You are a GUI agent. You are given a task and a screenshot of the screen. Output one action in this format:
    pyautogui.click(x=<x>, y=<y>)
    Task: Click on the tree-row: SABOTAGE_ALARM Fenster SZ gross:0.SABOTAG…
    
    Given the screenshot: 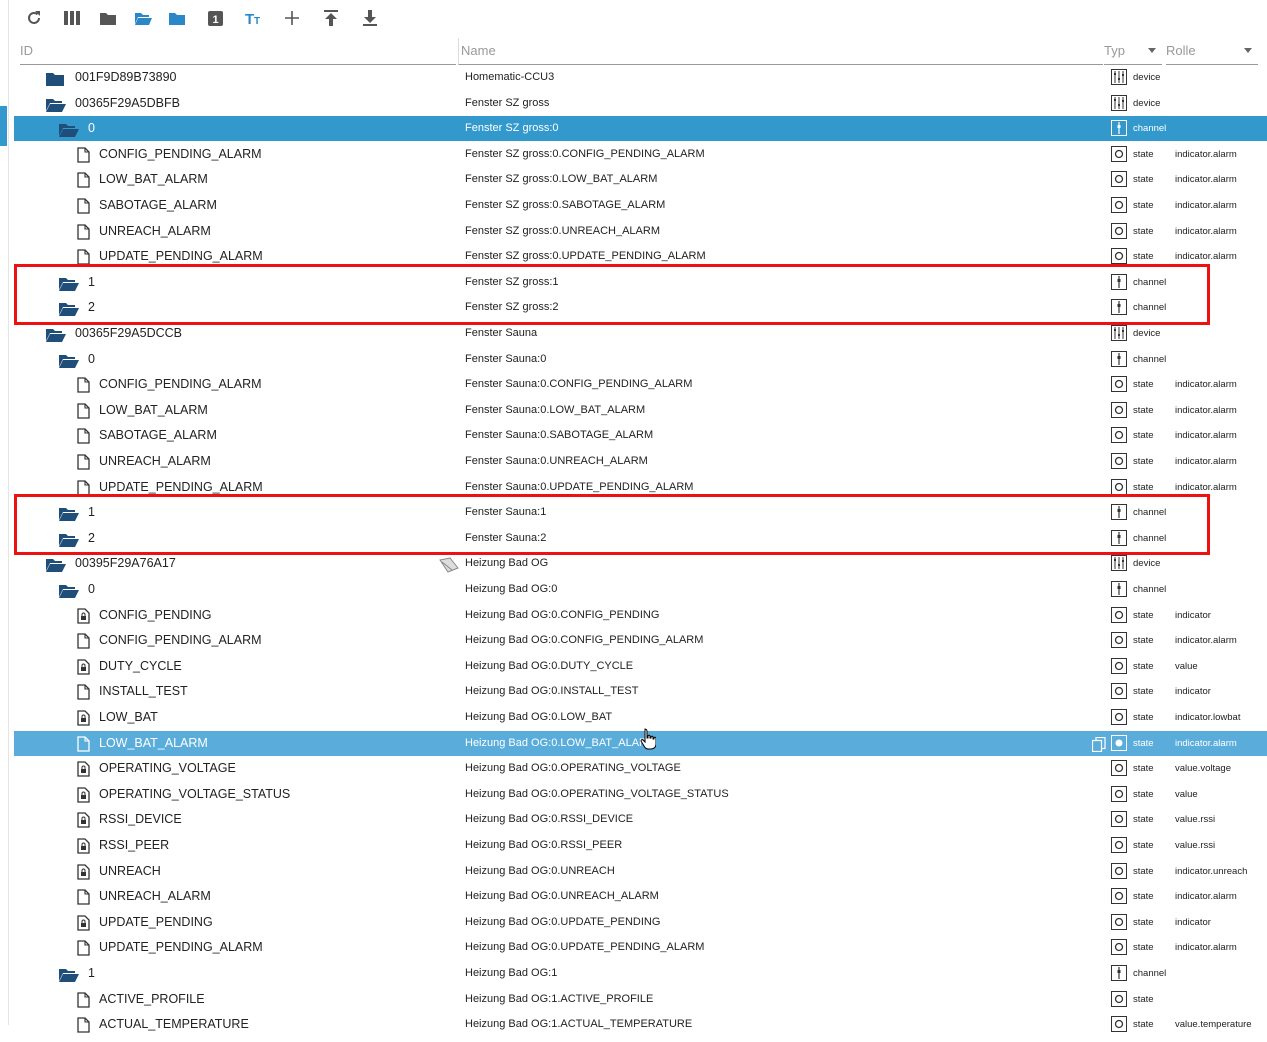 What is the action you would take?
    pyautogui.click(x=640, y=205)
    